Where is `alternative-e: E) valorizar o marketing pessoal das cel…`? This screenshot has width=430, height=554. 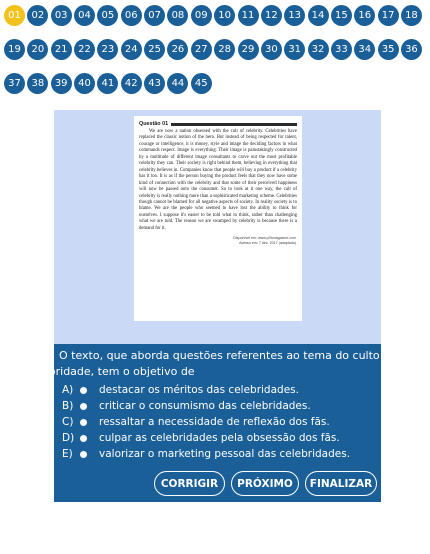 alternative-e: E) valorizar o marketing pessoal das cel… is located at coordinates (206, 454).